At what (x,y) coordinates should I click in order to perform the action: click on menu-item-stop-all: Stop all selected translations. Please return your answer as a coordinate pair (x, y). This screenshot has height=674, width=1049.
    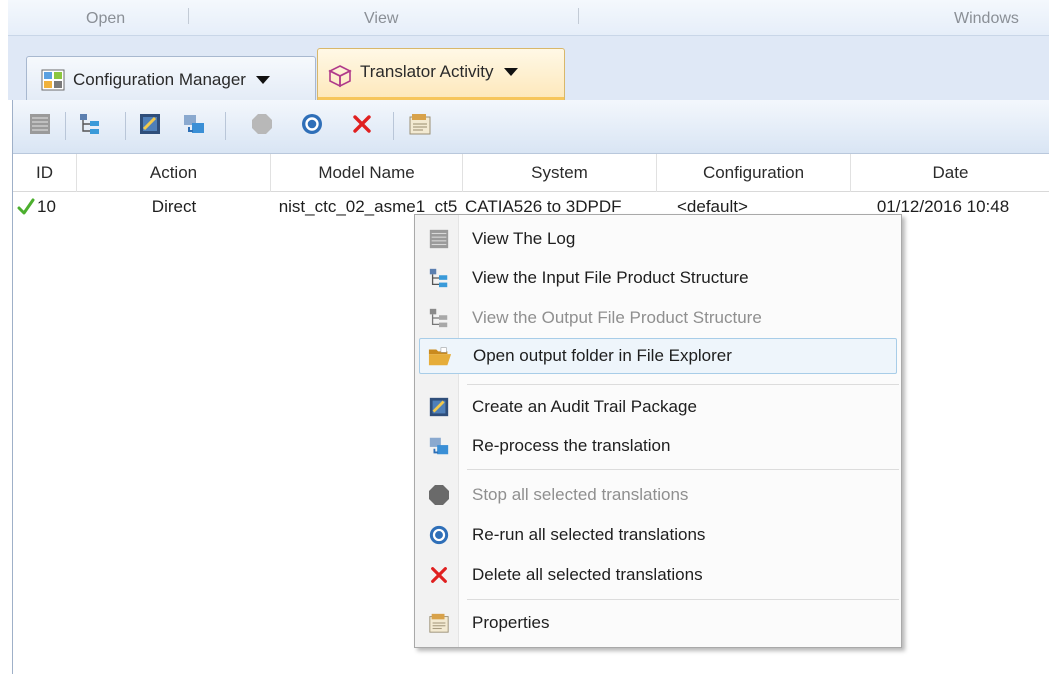
    Looking at the image, I should click on (658, 495).